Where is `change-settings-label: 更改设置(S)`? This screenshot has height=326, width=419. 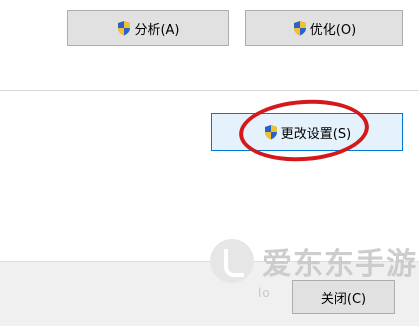 change-settings-label: 更改设置(S) is located at coordinates (316, 134).